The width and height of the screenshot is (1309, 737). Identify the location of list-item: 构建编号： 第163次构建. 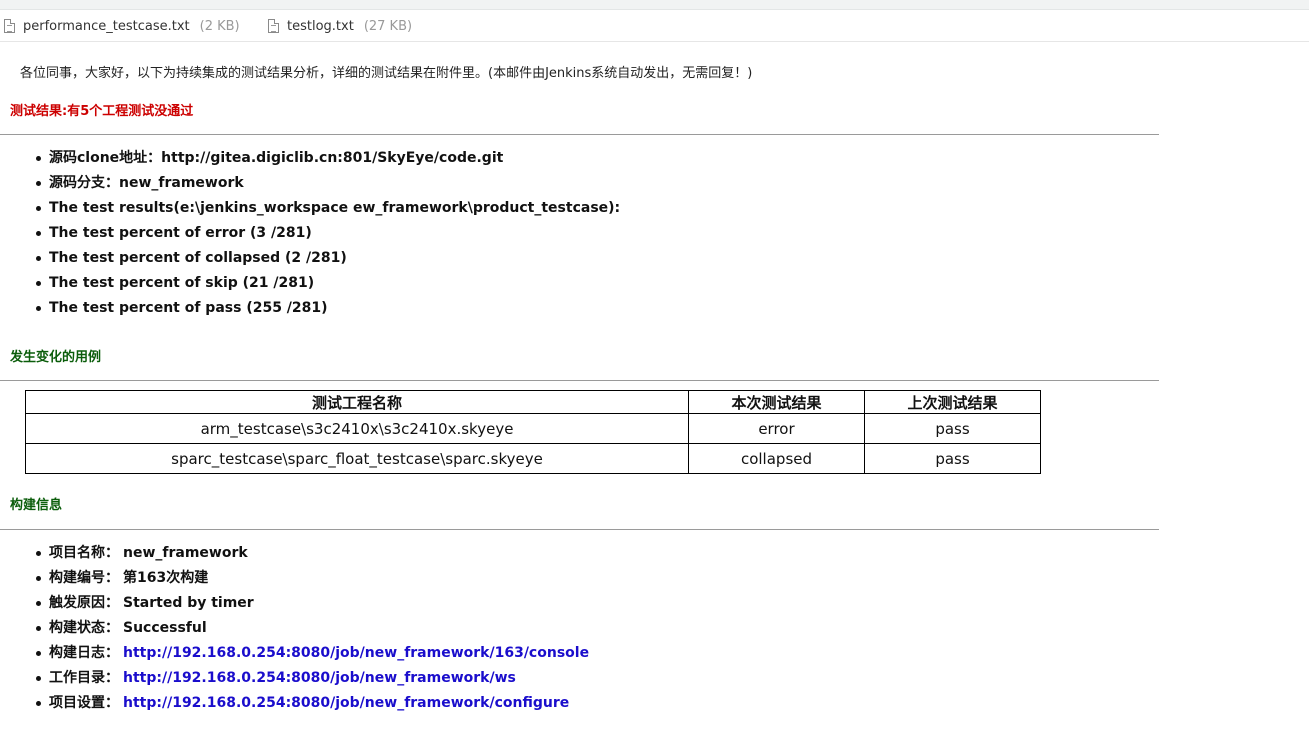
(294, 580).